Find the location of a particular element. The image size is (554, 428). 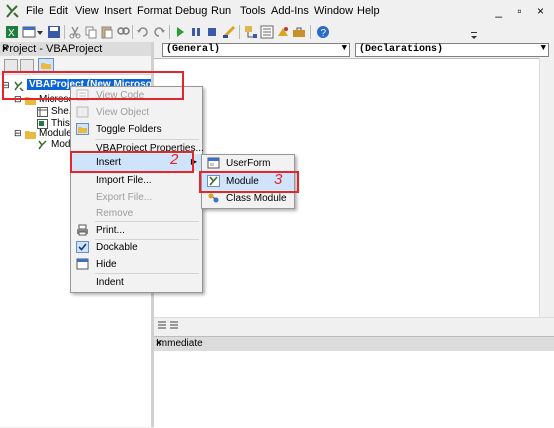

menu-item-label: Remove is located at coordinates (115, 213).